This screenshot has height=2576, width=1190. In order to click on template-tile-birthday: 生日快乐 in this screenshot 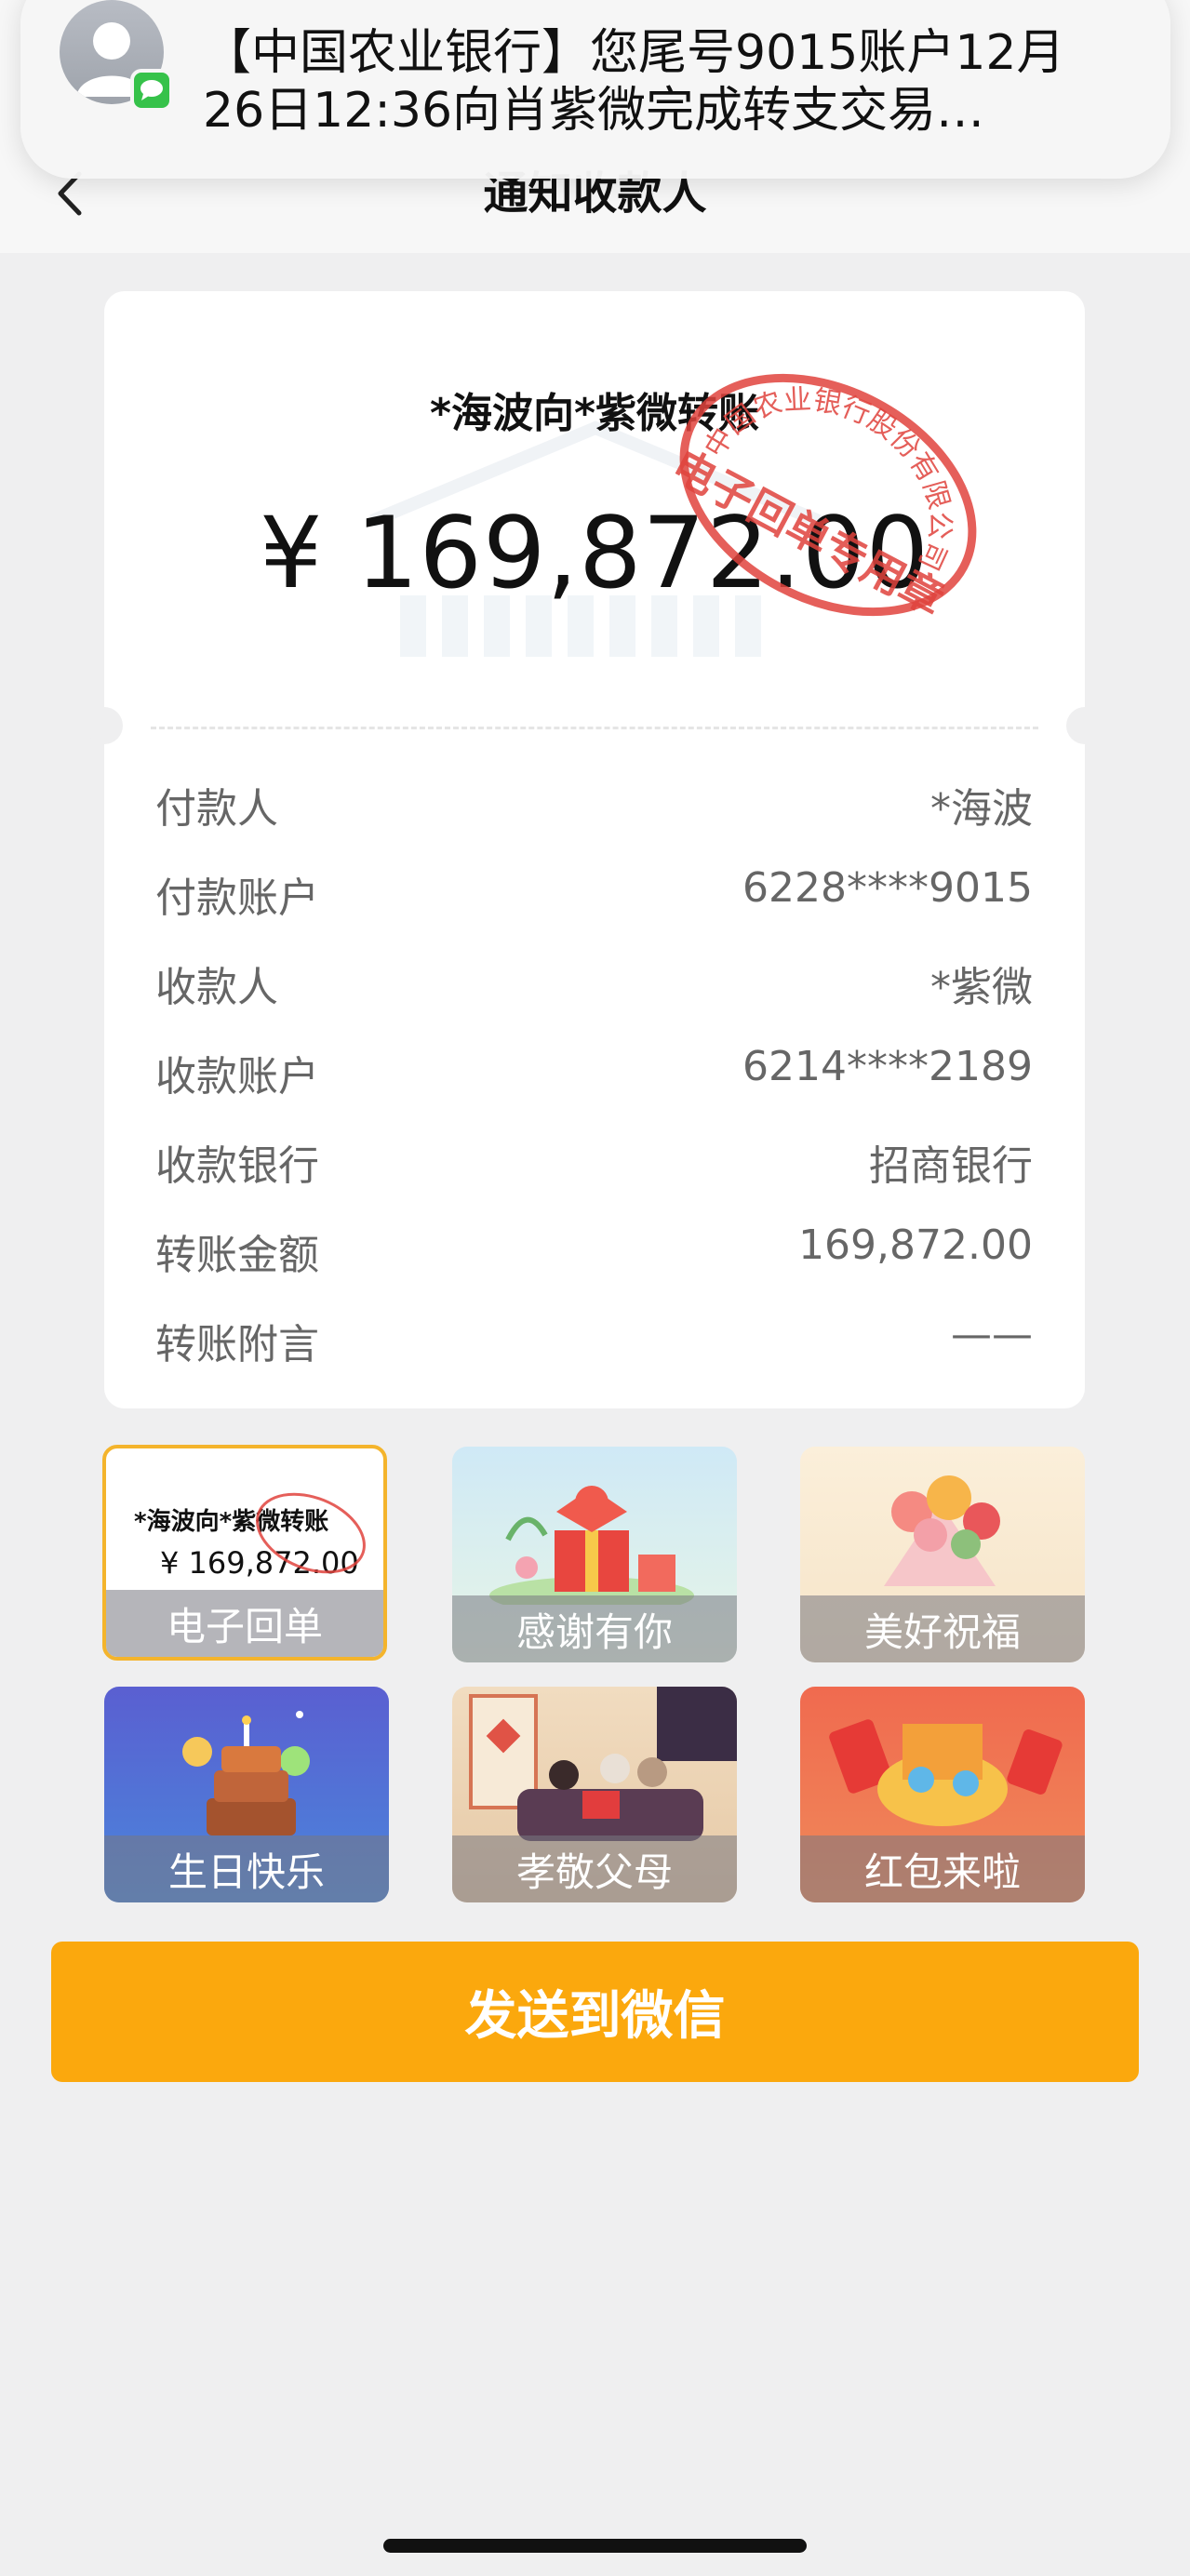, I will do `click(246, 1794)`.